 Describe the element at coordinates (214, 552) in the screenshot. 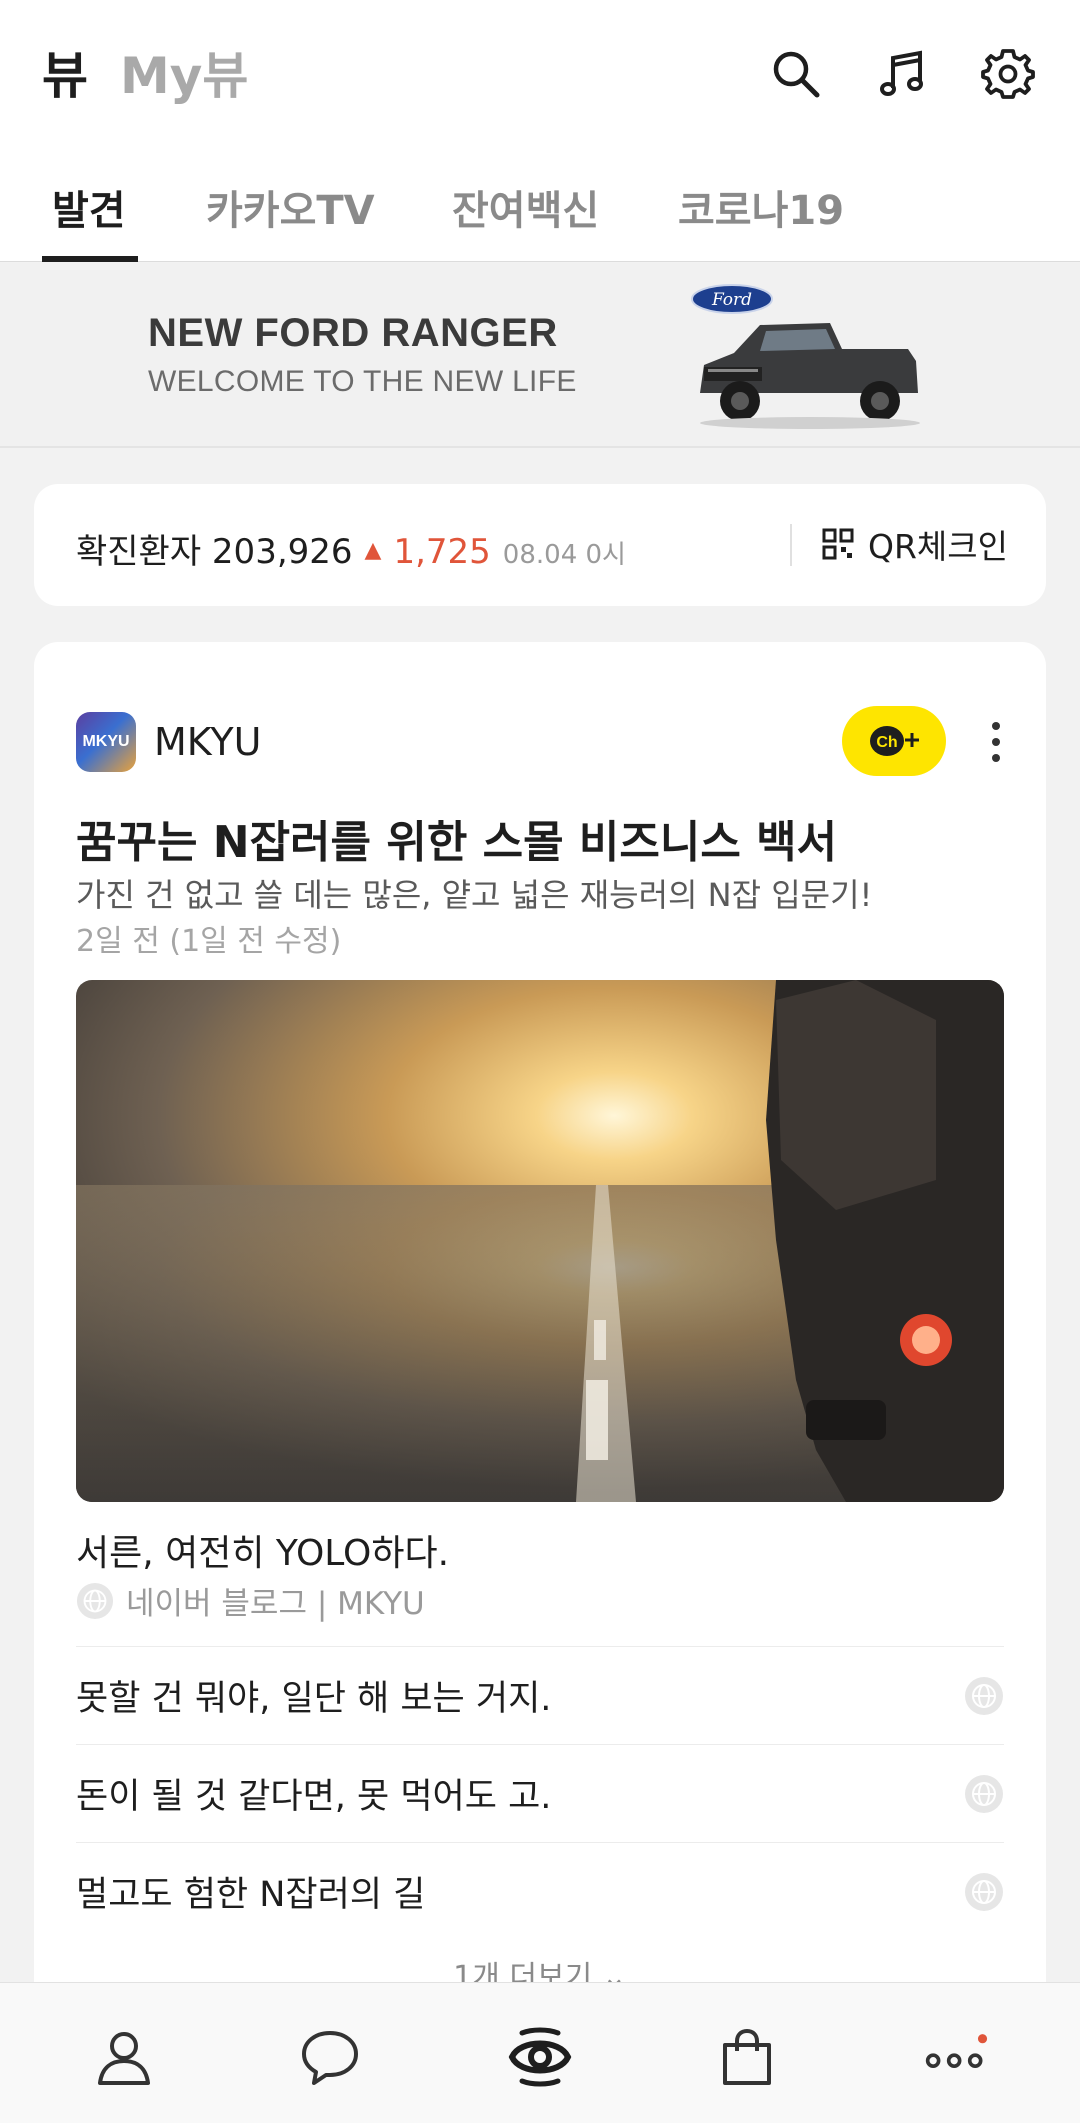

I see `confirmed-cases: 확진환자 203,926` at that location.